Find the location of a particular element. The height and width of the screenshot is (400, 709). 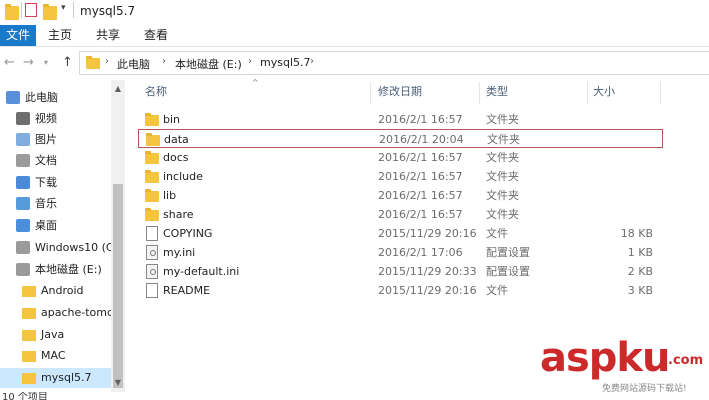

scroll-up-icon: ▲ is located at coordinates (118, 89).